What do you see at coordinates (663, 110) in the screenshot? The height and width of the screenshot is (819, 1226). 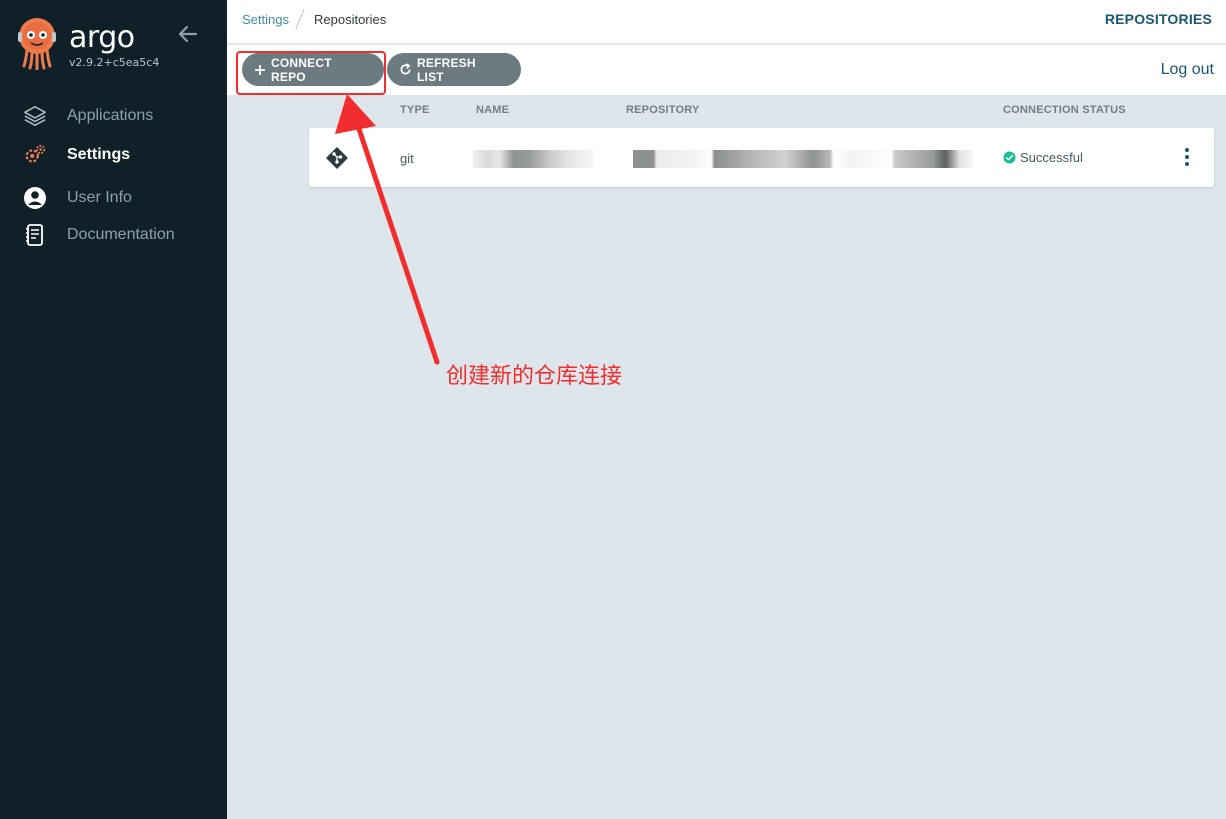 I see `column-header-repository: REPOSITORY` at bounding box center [663, 110].